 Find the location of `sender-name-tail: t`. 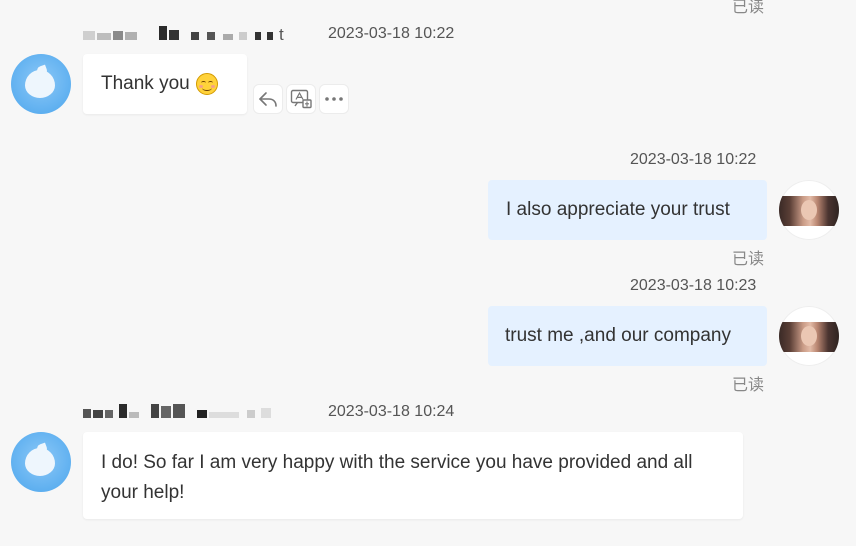

sender-name-tail: t is located at coordinates (281, 34).